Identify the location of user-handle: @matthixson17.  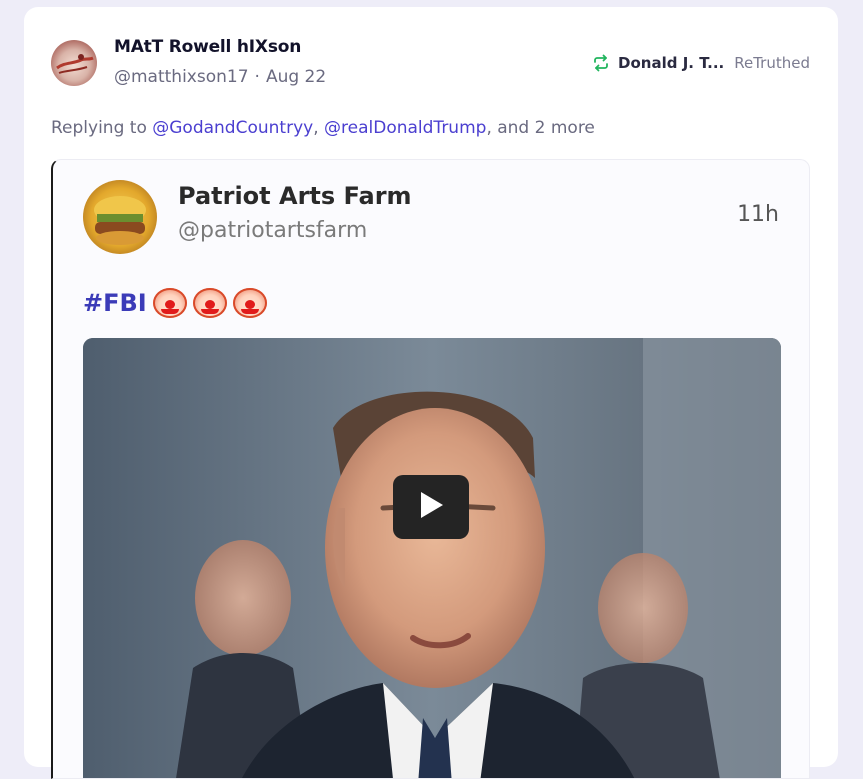
(181, 77).